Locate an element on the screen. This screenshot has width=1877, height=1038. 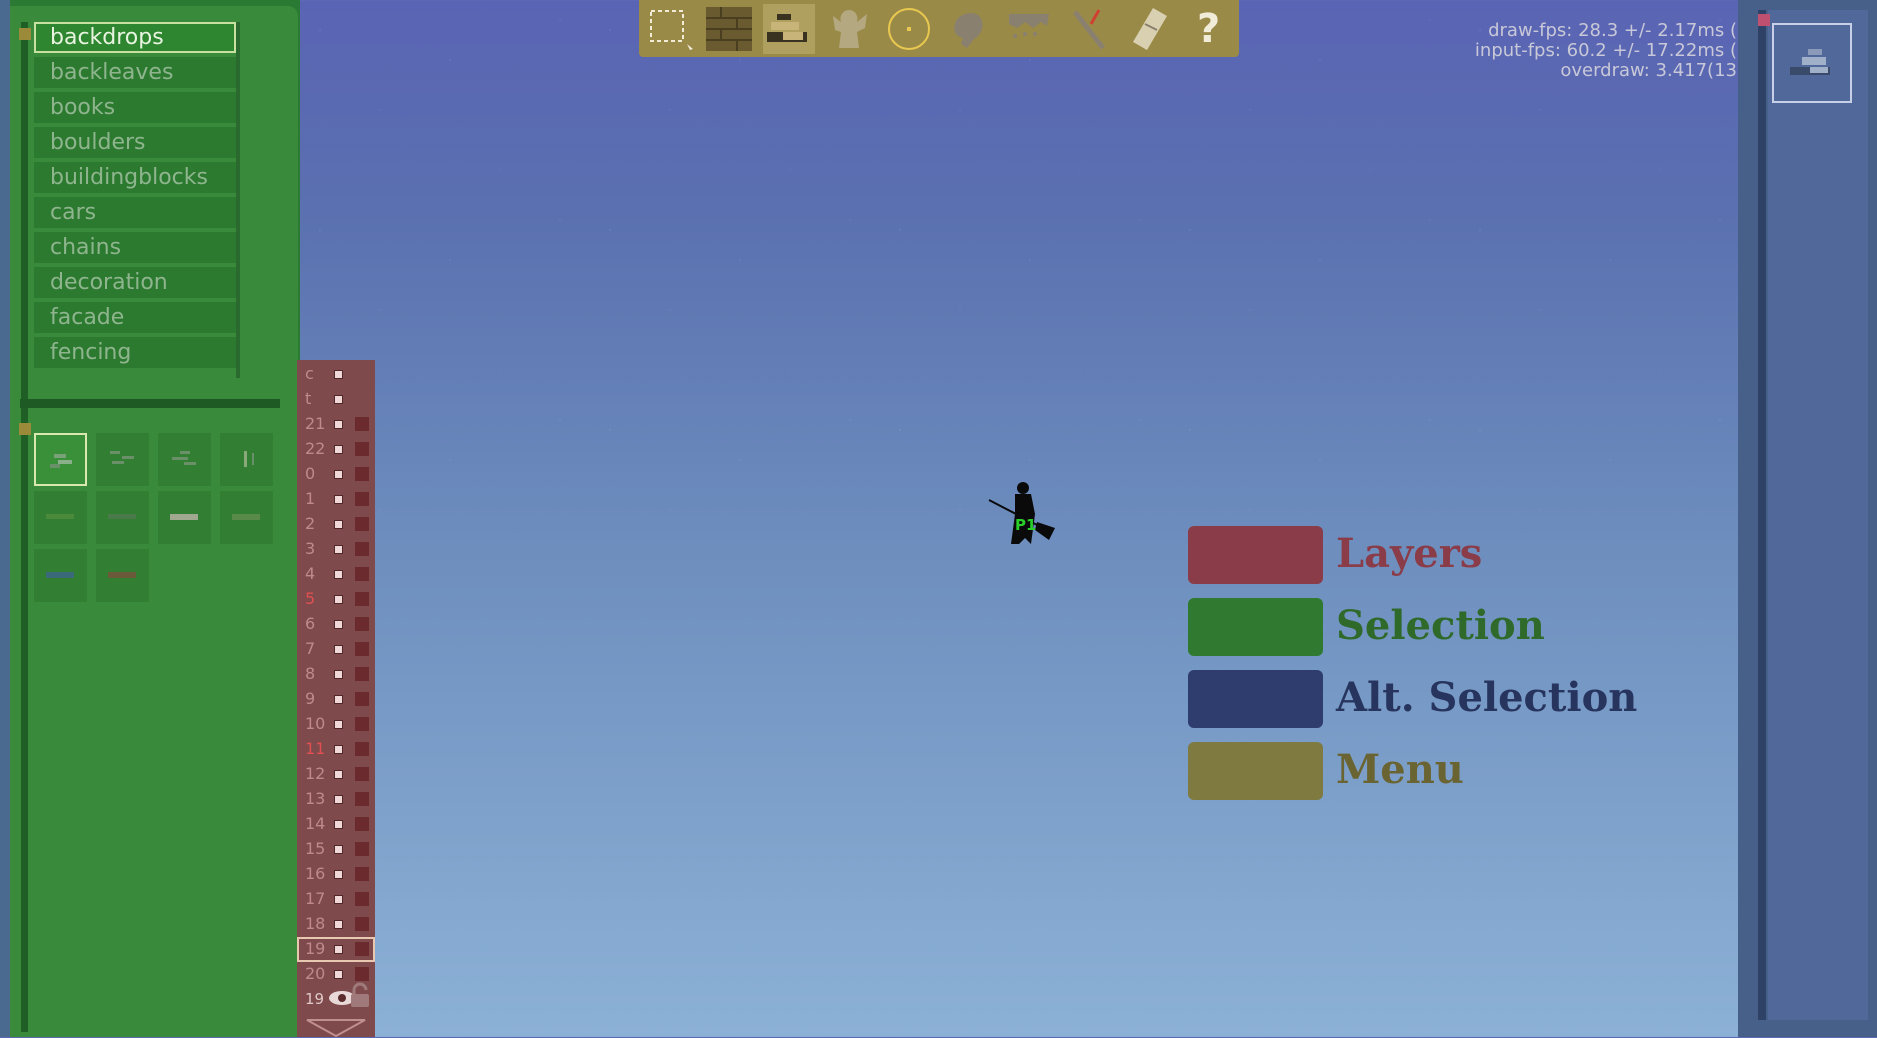
layer-row: 6 is located at coordinates (336, 624).